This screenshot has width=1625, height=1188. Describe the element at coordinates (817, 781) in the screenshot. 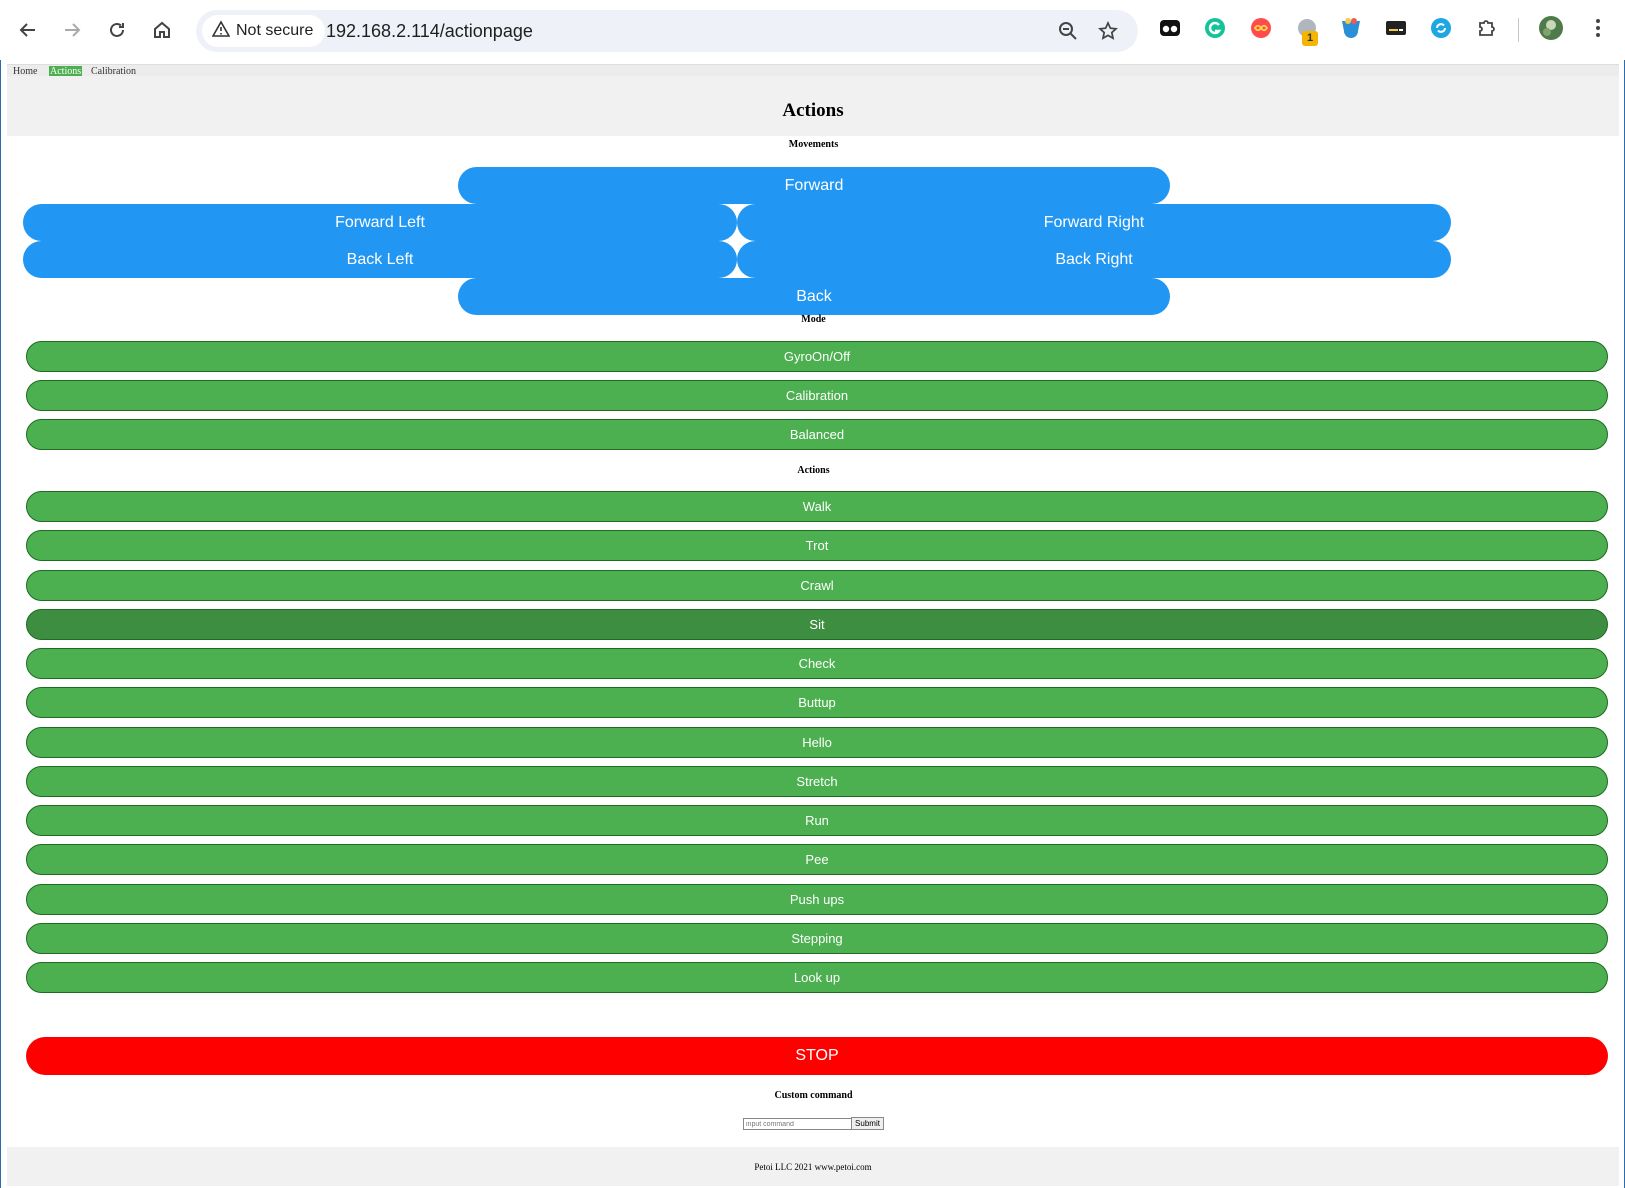

I see `action-button: Stretch` at that location.